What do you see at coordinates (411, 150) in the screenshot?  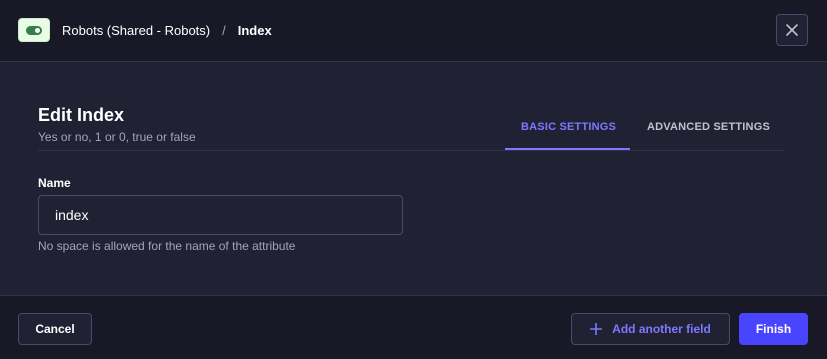 I see `tabs-divider` at bounding box center [411, 150].